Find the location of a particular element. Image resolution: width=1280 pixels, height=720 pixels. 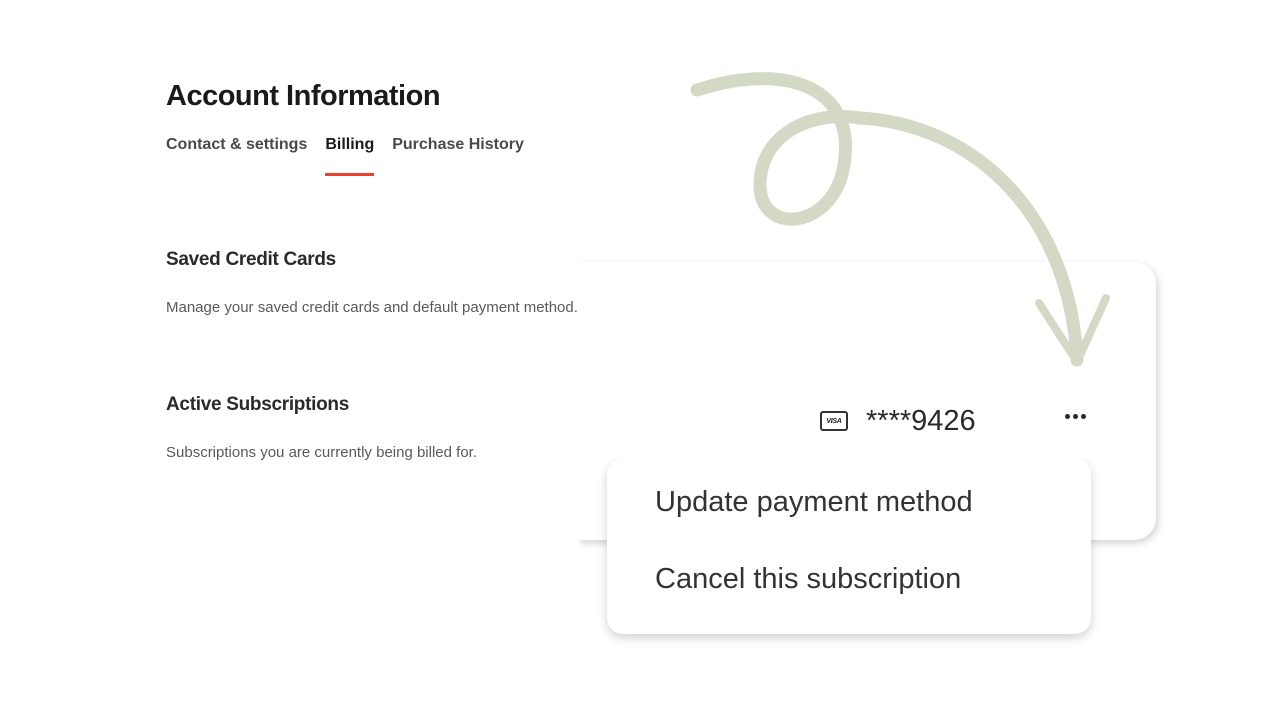

visa-card-icon: VISA is located at coordinates (834, 421).